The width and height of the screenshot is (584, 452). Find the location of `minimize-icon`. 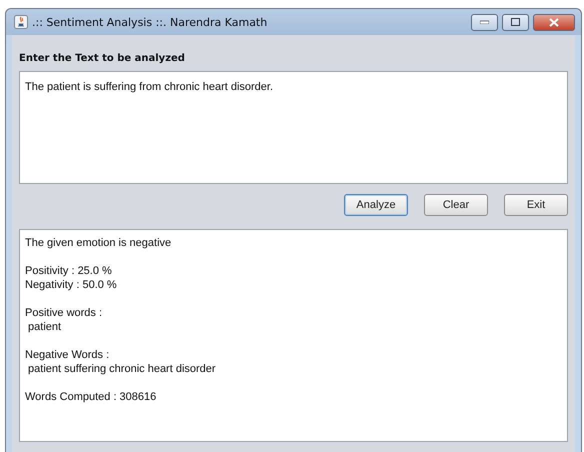

minimize-icon is located at coordinates (484, 22).